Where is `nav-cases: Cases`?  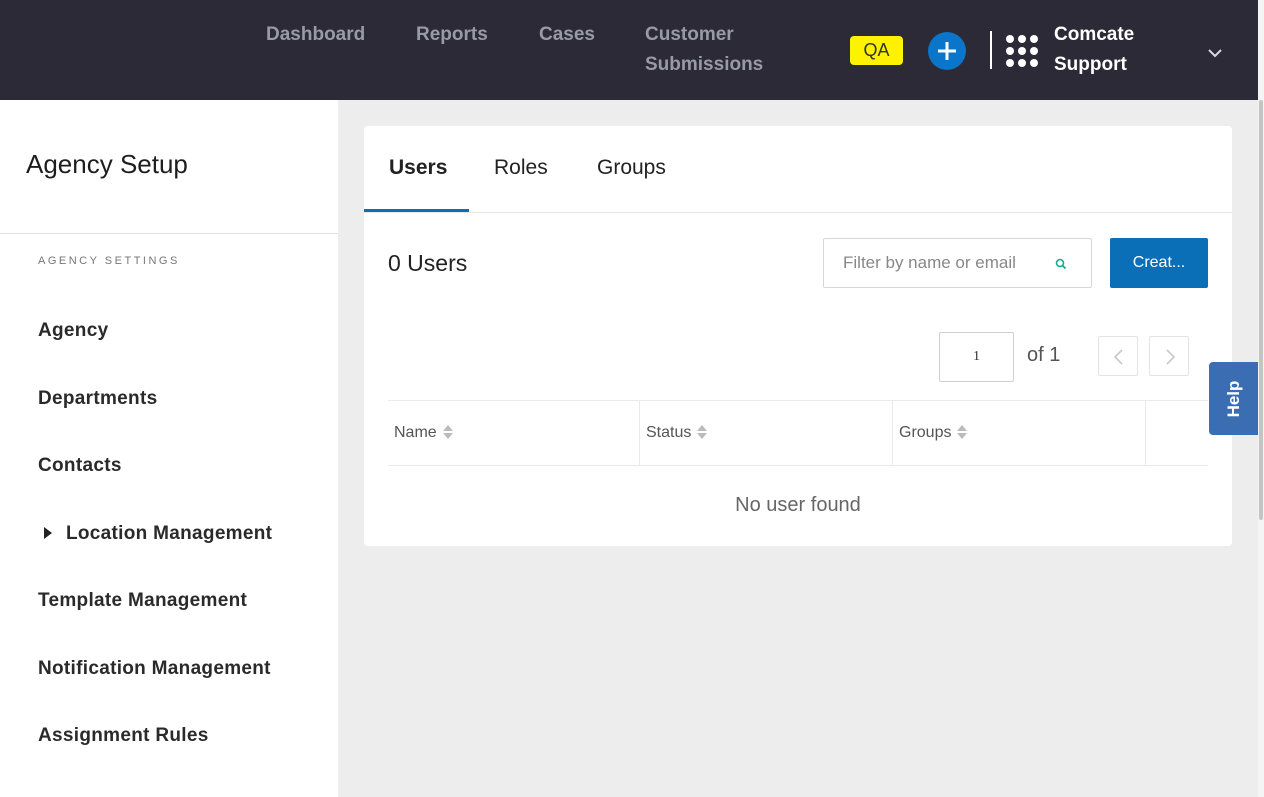 nav-cases: Cases is located at coordinates (567, 35).